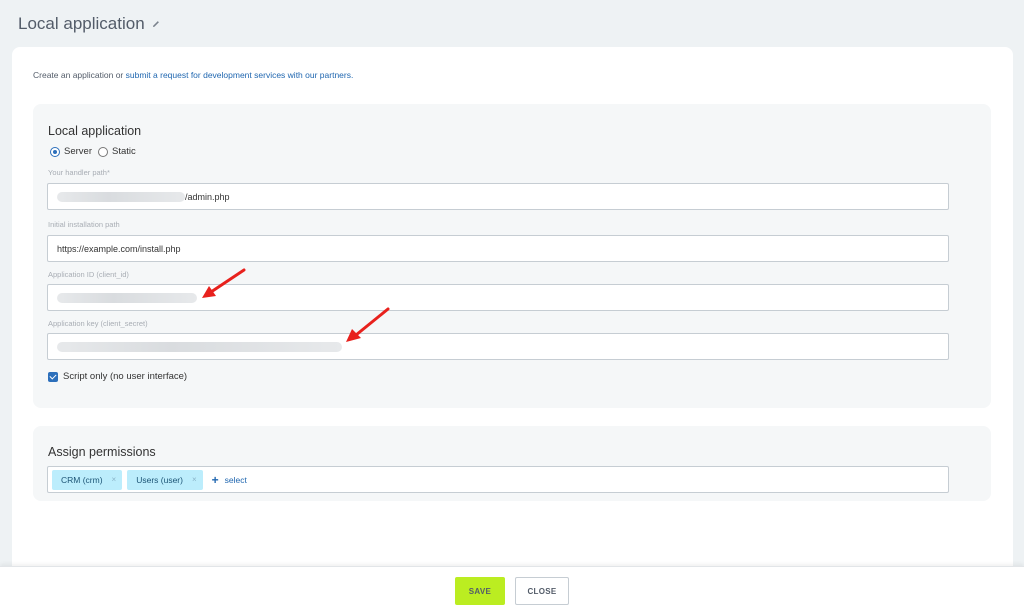 This screenshot has width=1024, height=612. What do you see at coordinates (82, 479) in the screenshot?
I see `permission-tag-label: CRM (crm)` at bounding box center [82, 479].